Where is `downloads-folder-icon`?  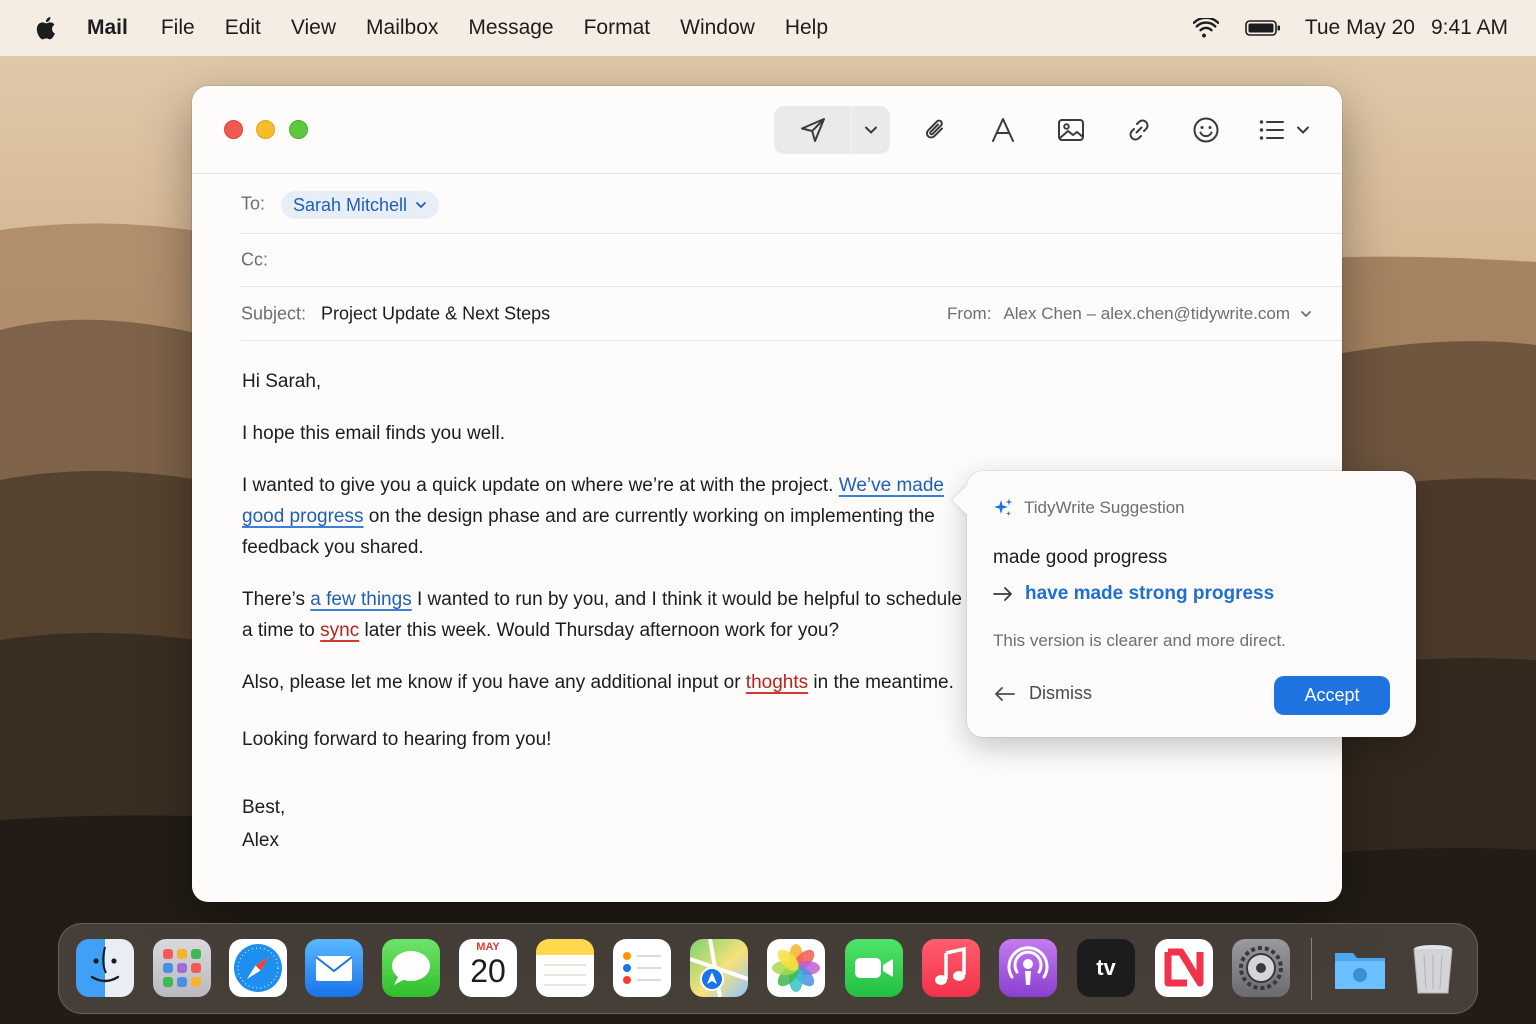
downloads-folder-icon is located at coordinates (1360, 968).